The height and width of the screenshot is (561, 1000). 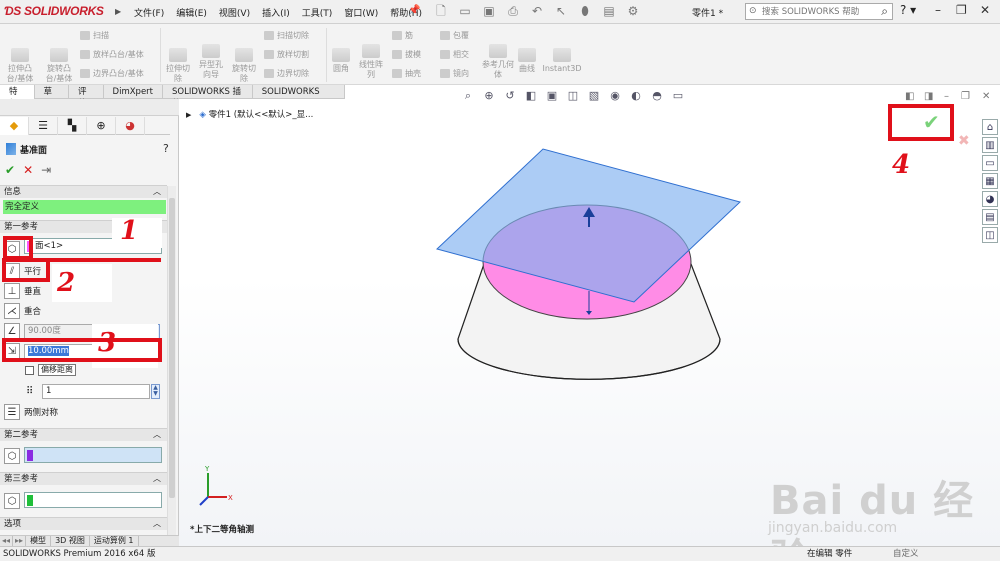 I want to click on ok-button: ✔, so click(x=10, y=170).